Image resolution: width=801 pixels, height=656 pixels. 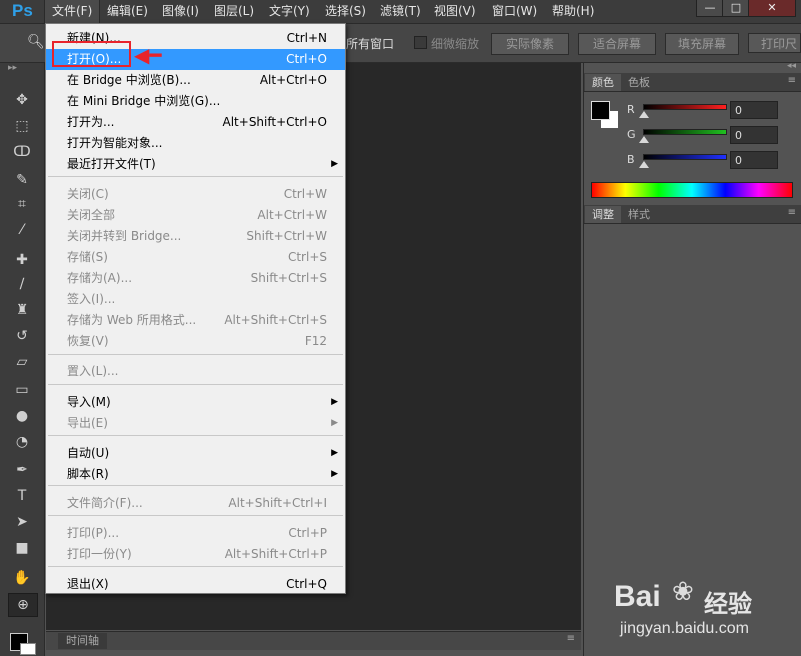 I want to click on gradient-tool-icon: ▭, so click(x=22, y=390).